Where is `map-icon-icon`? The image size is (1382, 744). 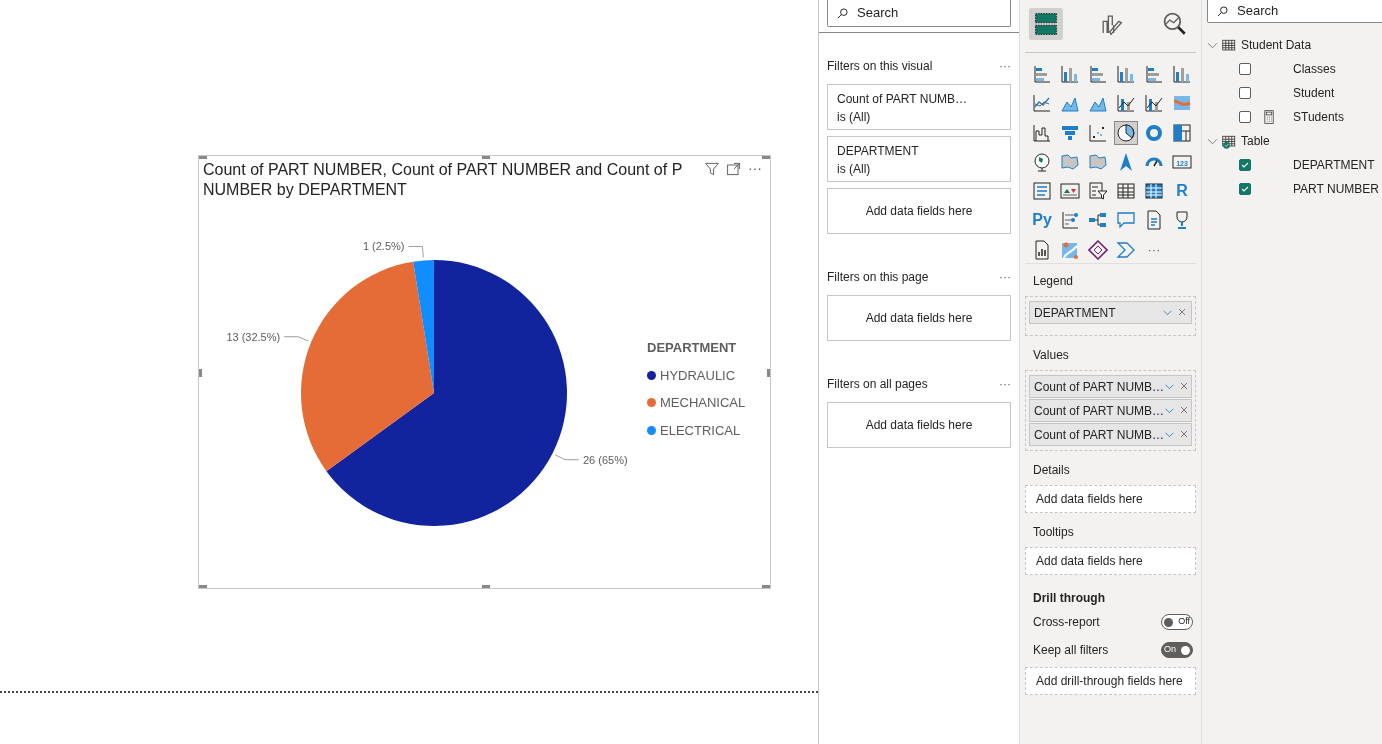 map-icon-icon is located at coordinates (1098, 161).